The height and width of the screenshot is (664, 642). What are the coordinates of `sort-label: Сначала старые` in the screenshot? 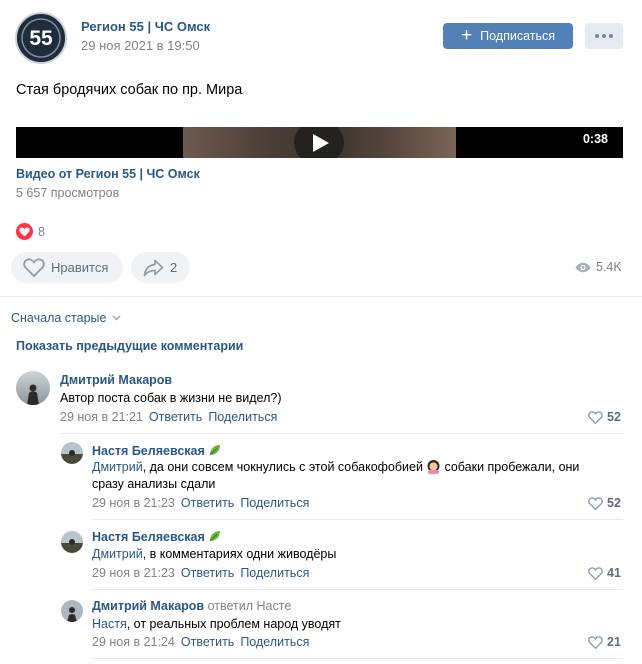 It's located at (59, 318).